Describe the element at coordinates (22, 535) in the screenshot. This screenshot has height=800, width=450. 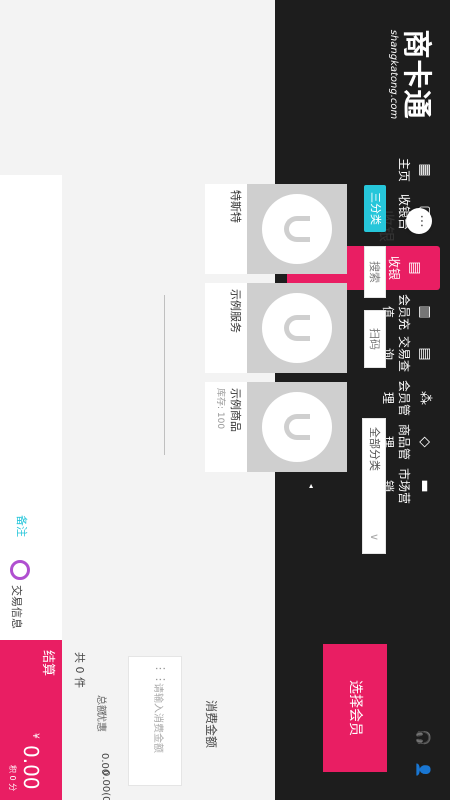
I see `remark-link: 备注` at that location.